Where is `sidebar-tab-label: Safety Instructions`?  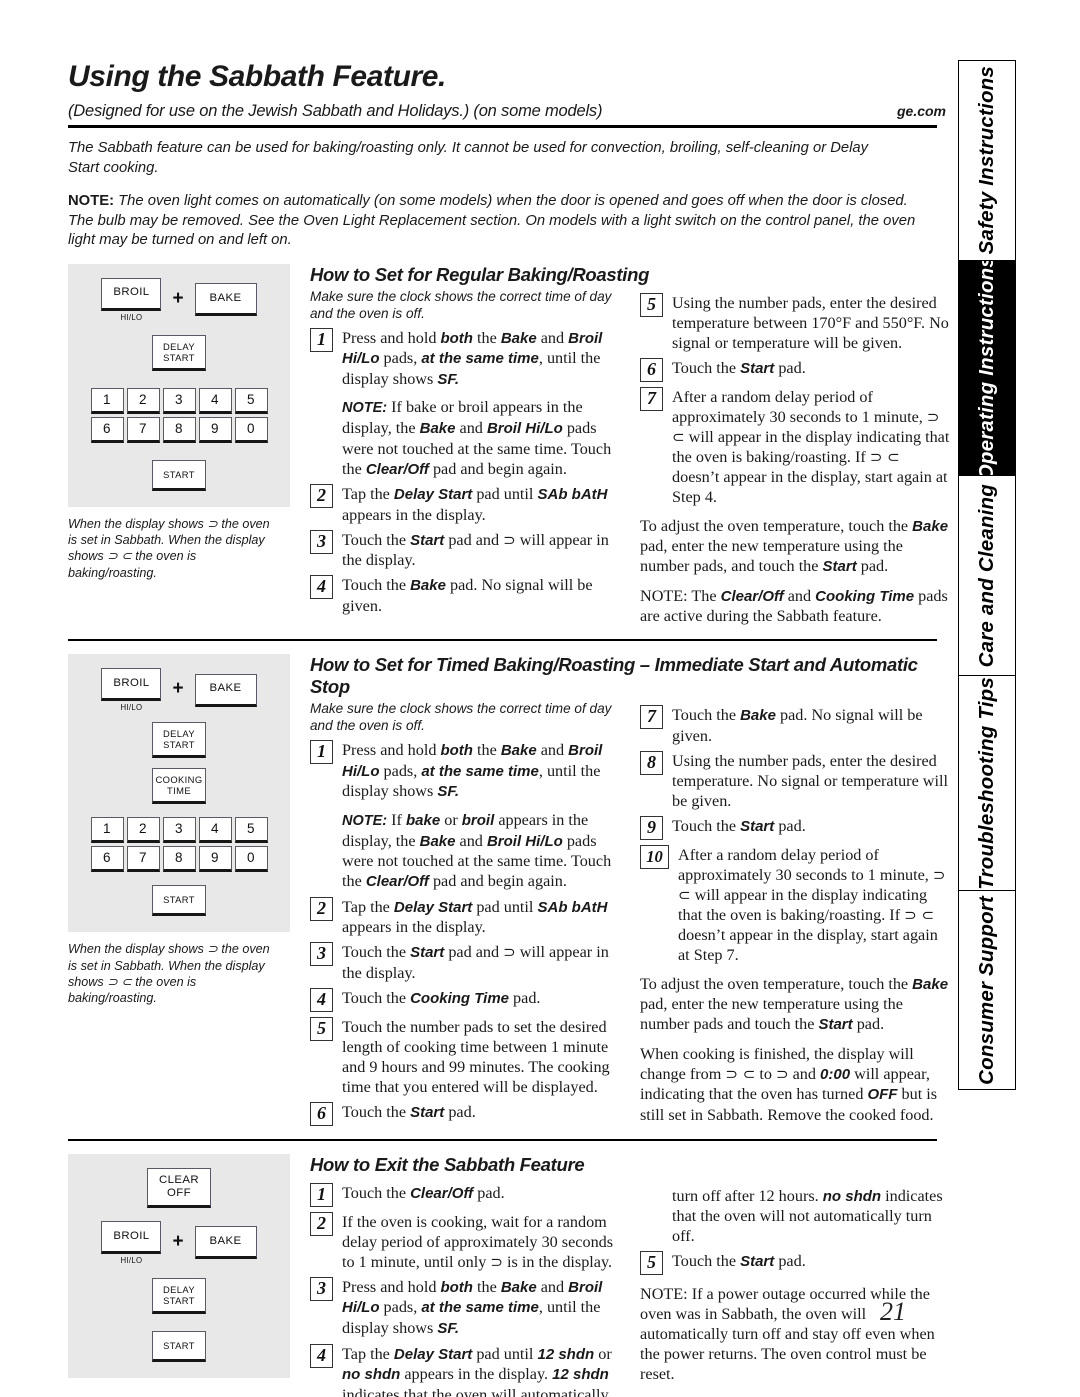 sidebar-tab-label: Safety Instructions is located at coordinates (986, 160).